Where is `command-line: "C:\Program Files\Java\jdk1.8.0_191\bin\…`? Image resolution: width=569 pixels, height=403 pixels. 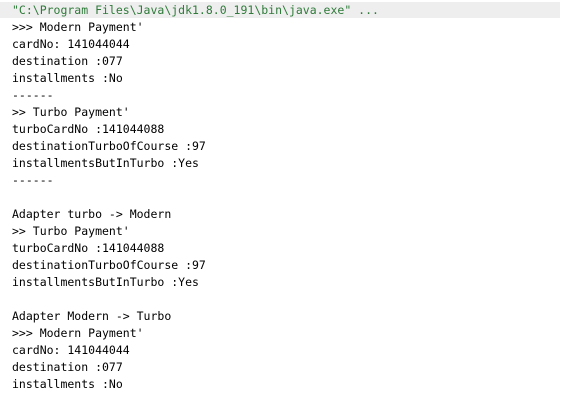 command-line: "C:\Program Files\Java\jdk1.8.0_191\bin\… is located at coordinates (195, 10).